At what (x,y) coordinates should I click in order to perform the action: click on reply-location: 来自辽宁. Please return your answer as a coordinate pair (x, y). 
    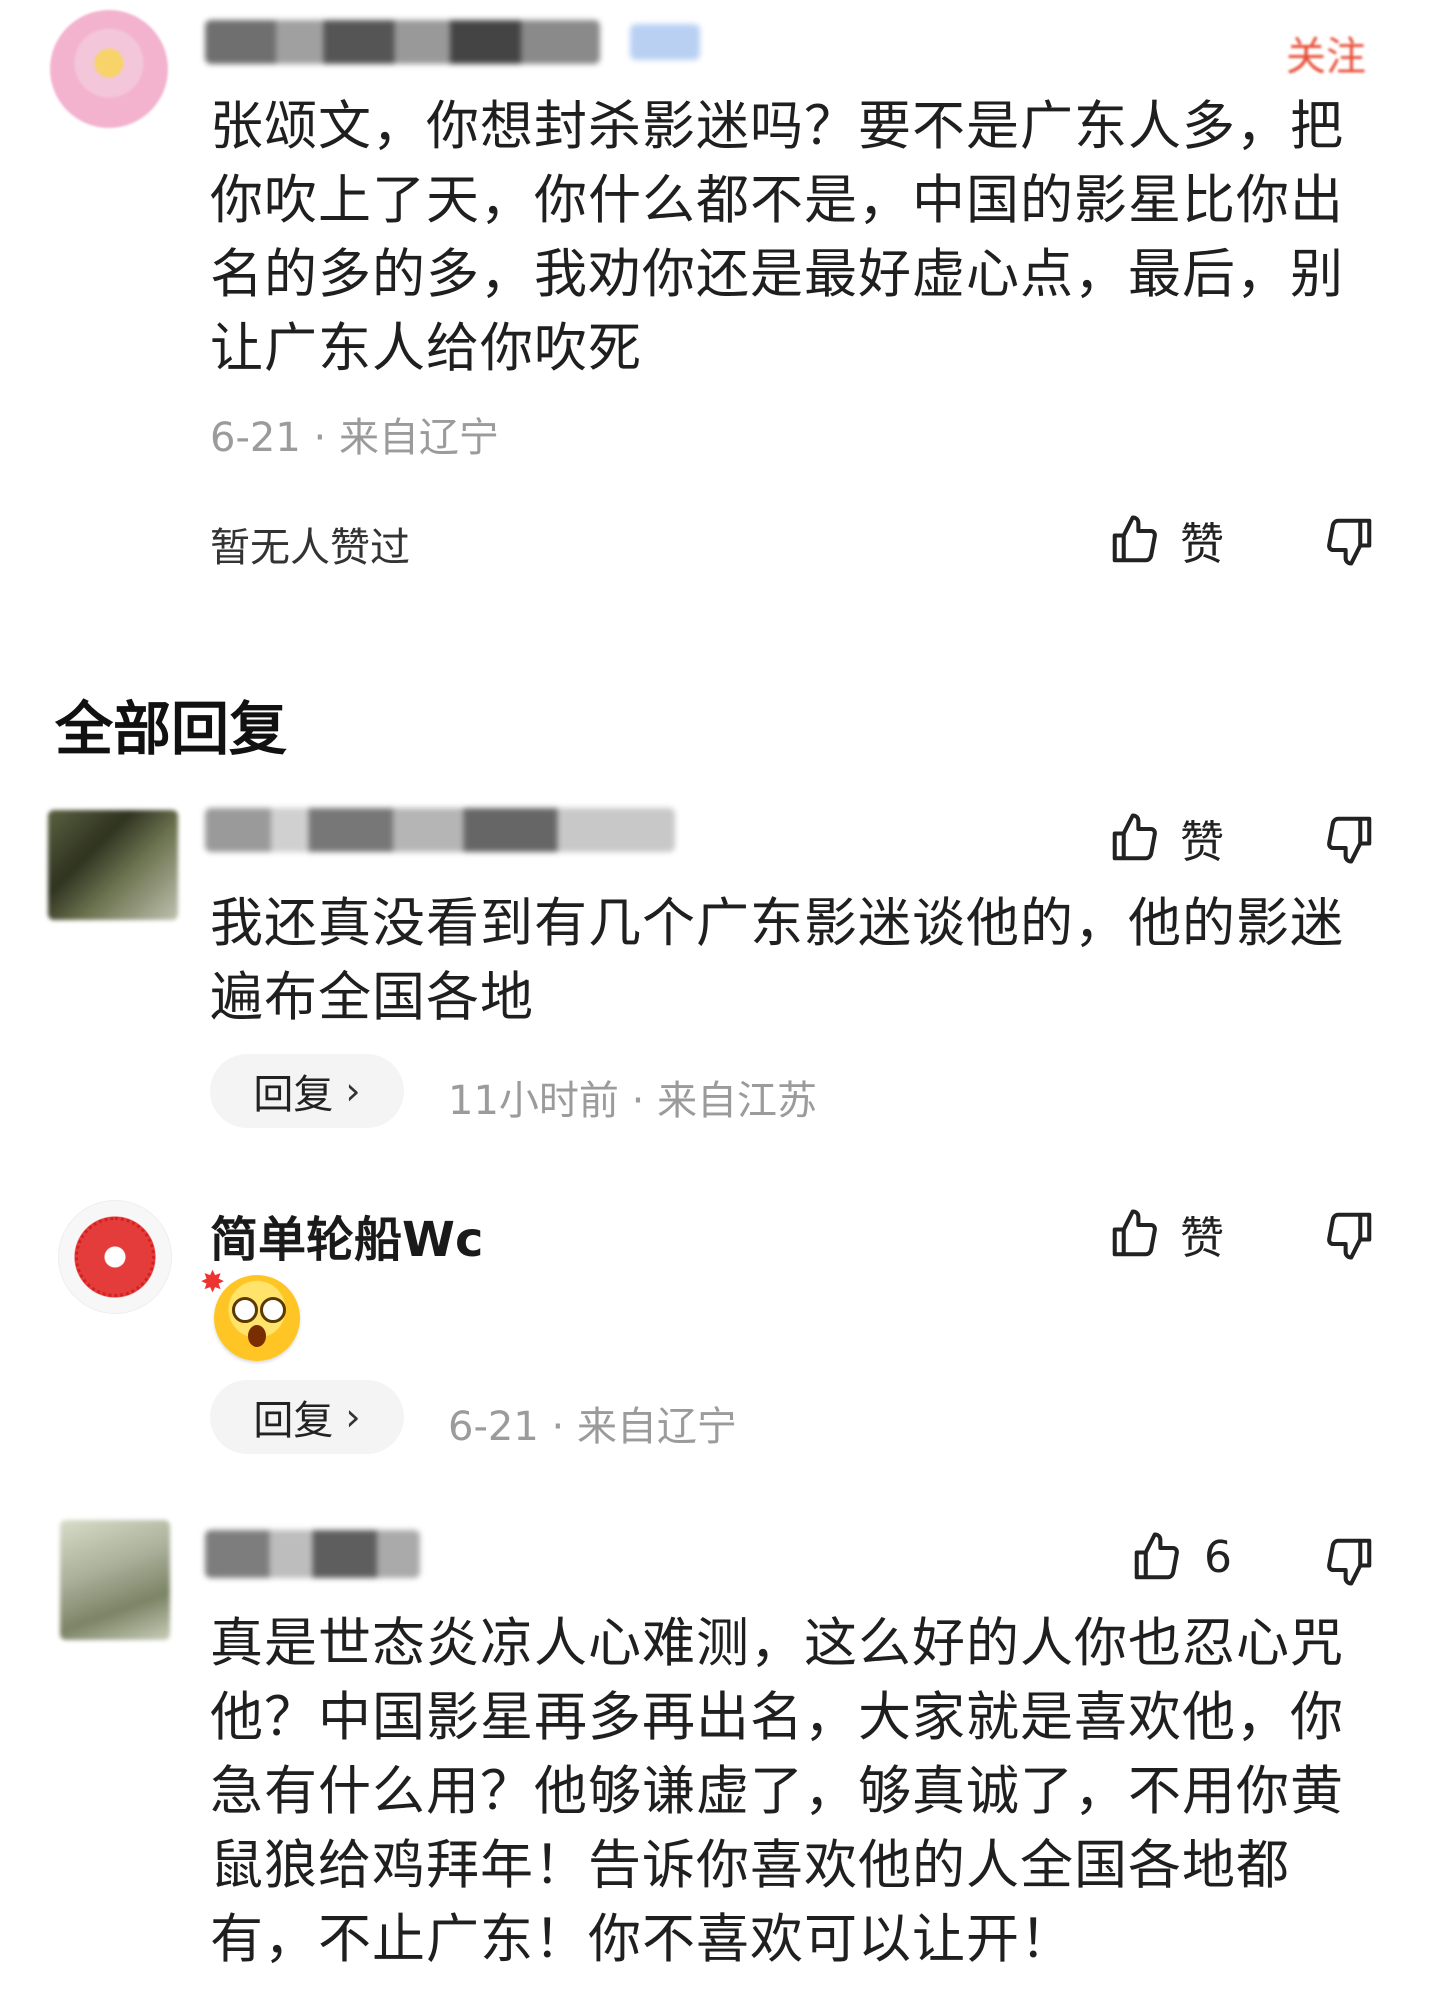
    Looking at the image, I should click on (656, 1427).